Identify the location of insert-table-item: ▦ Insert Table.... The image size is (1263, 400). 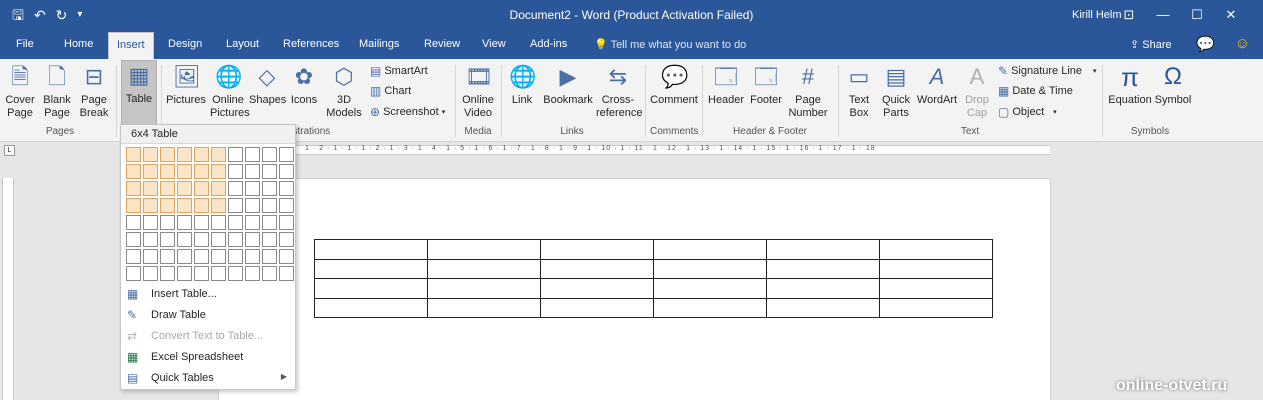
(208, 294).